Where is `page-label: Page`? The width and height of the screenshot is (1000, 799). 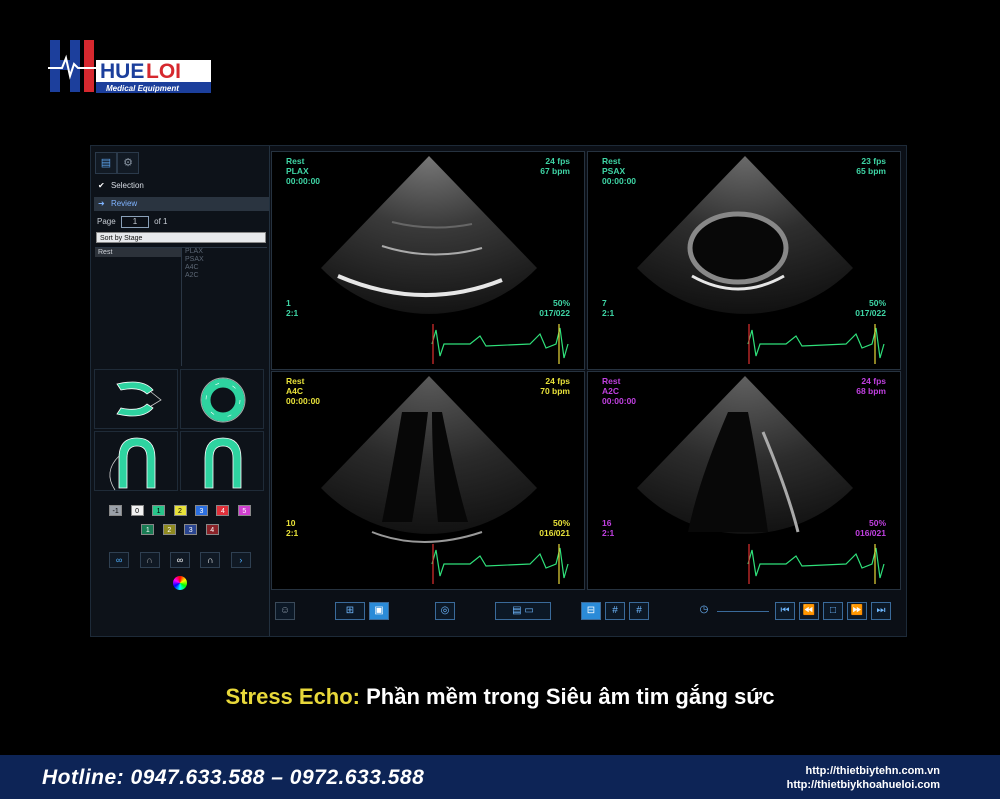
page-label: Page is located at coordinates (106, 221).